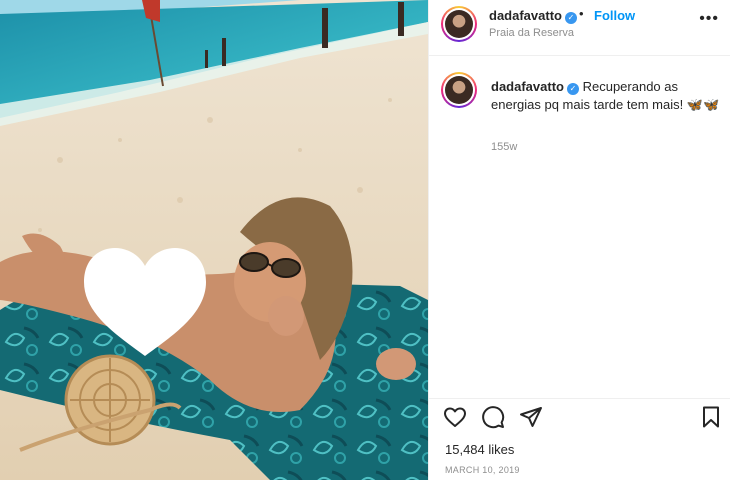 This screenshot has height=480, width=730. What do you see at coordinates (614, 15) in the screenshot?
I see `follow-button: Follow` at bounding box center [614, 15].